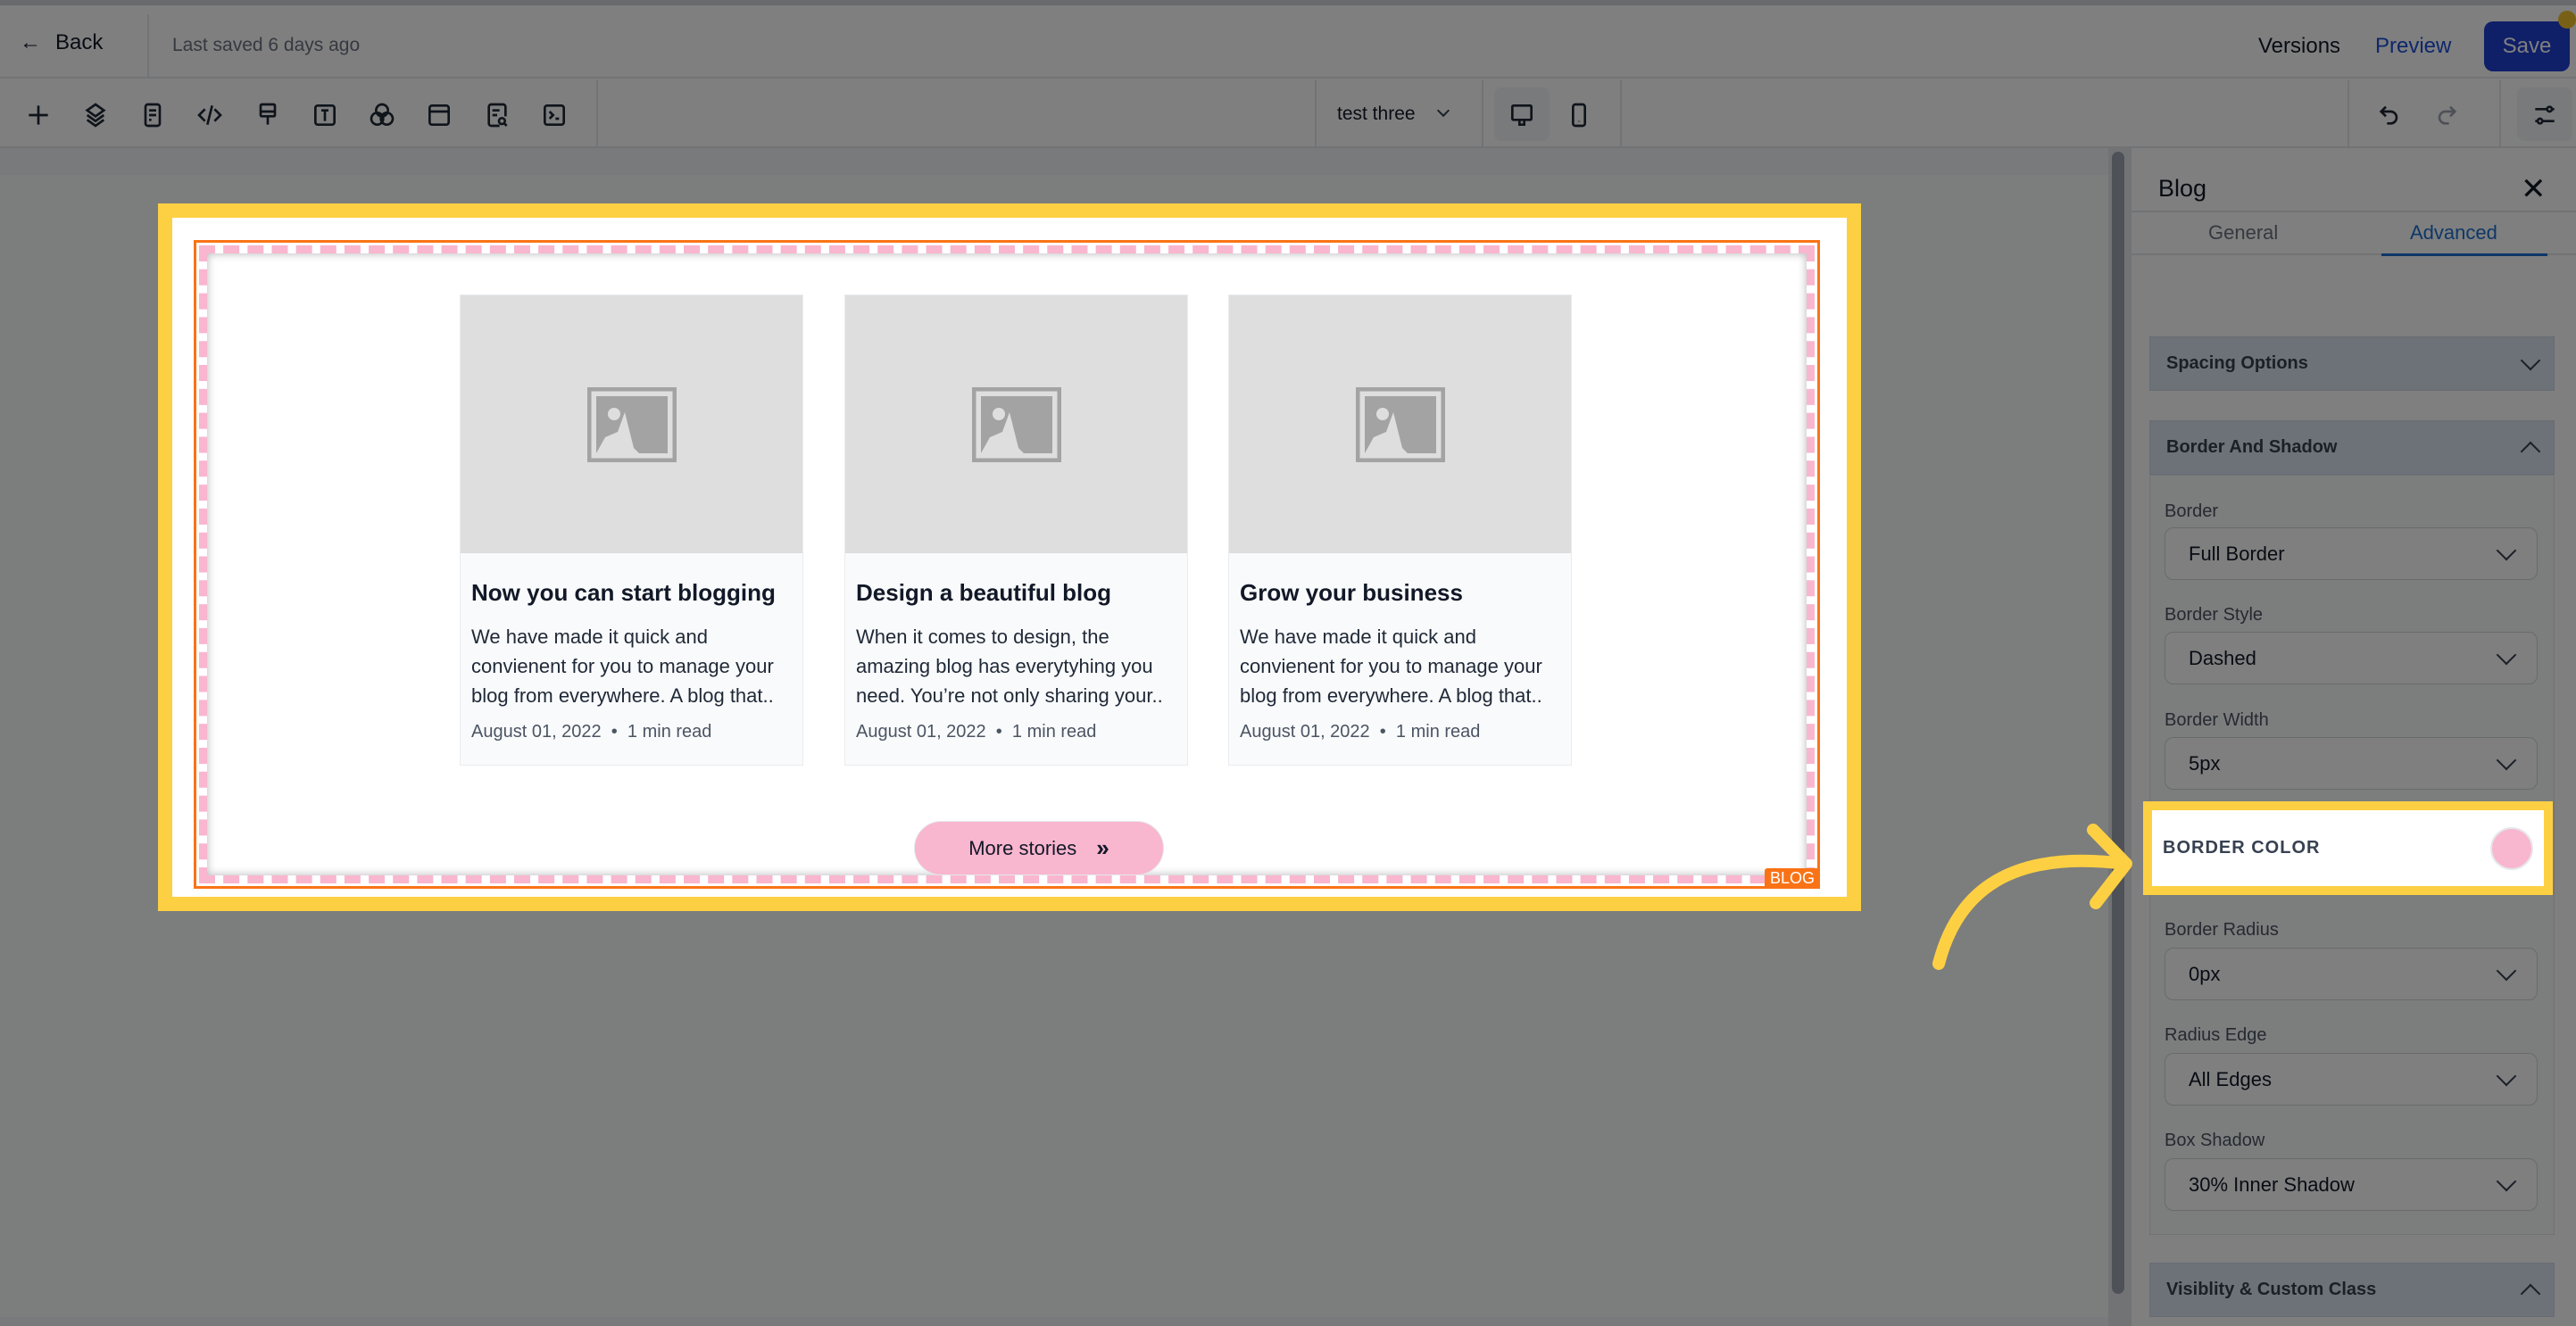  I want to click on card-title: Now you can start blogging, so click(623, 593).